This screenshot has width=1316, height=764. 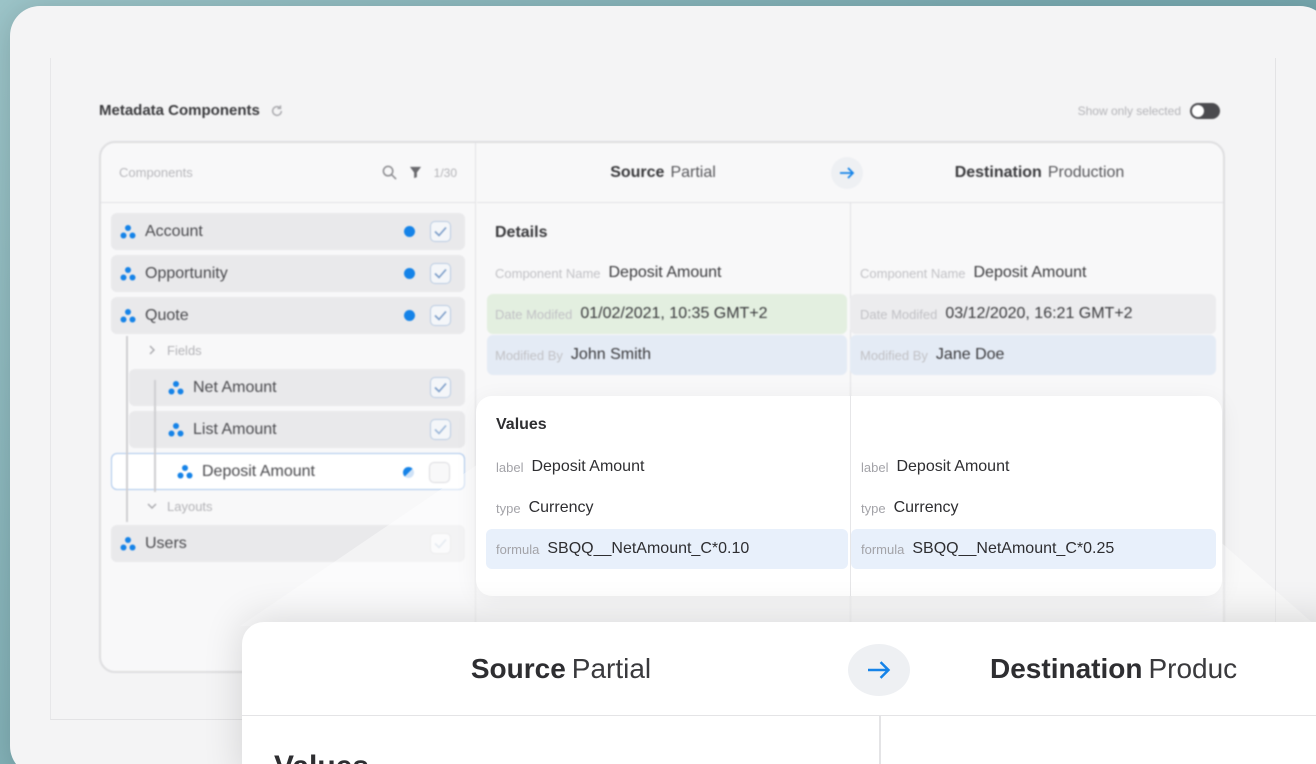 I want to click on deposit-amount-checkbox, so click(x=439, y=472).